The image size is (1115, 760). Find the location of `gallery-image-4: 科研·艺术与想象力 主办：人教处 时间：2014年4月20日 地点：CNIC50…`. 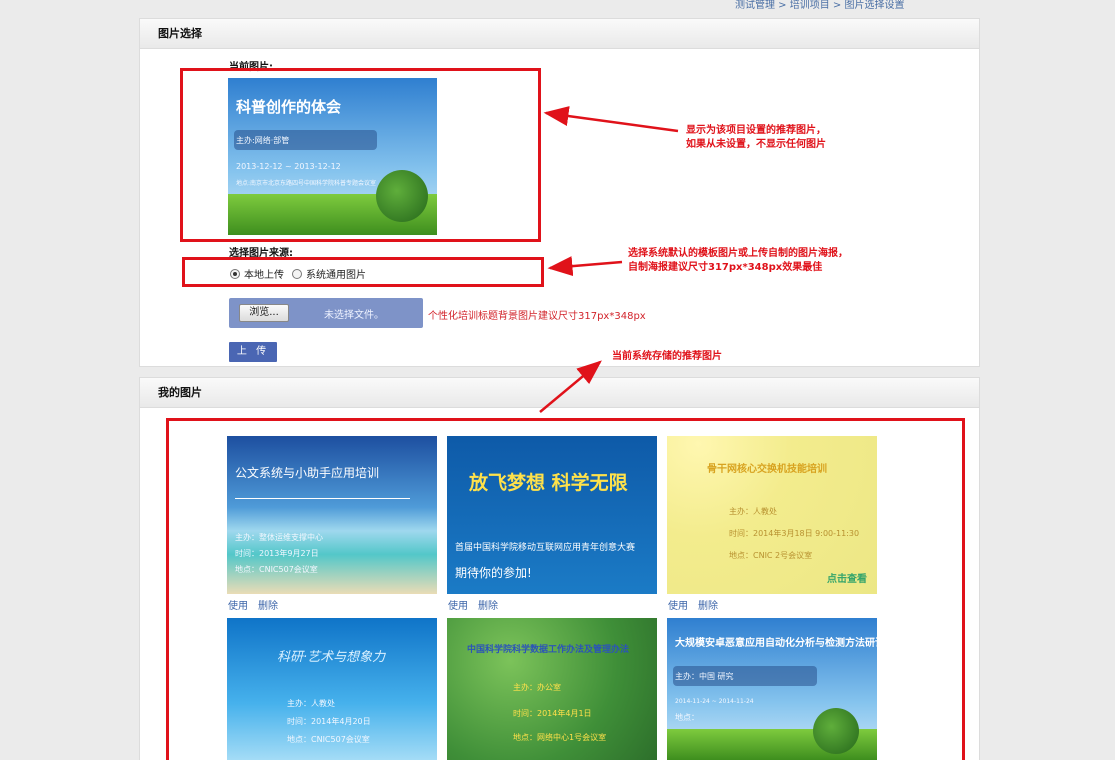

gallery-image-4: 科研·艺术与想象力 主办：人教处 时间：2014年4月20日 地点：CNIC50… is located at coordinates (332, 689).